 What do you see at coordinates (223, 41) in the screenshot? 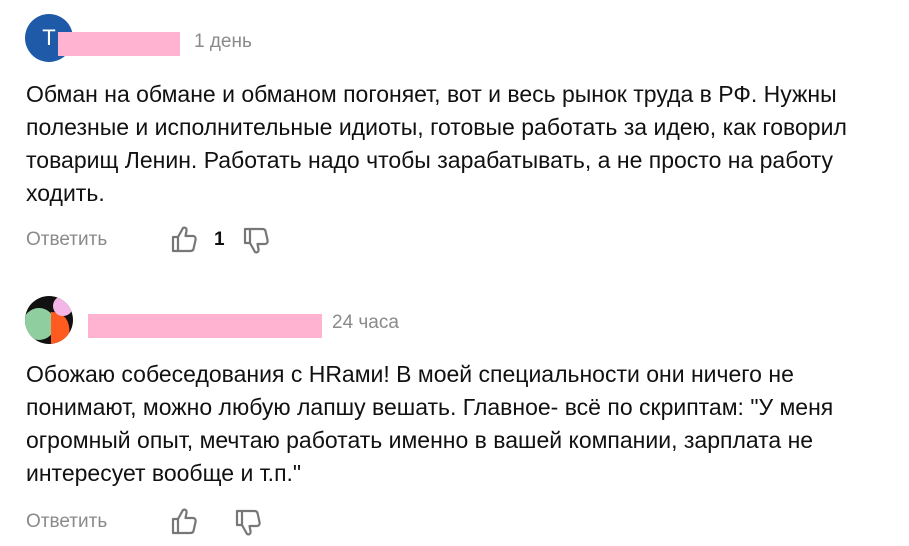
I see `comment-time: 1 день` at bounding box center [223, 41].